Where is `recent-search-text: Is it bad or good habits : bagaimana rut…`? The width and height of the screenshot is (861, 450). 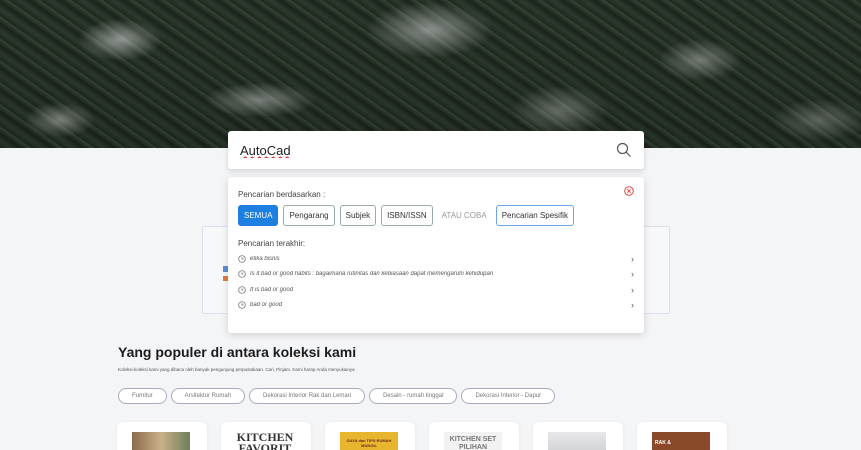 recent-search-text: Is it bad or good habits : bagaimana rut… is located at coordinates (372, 274).